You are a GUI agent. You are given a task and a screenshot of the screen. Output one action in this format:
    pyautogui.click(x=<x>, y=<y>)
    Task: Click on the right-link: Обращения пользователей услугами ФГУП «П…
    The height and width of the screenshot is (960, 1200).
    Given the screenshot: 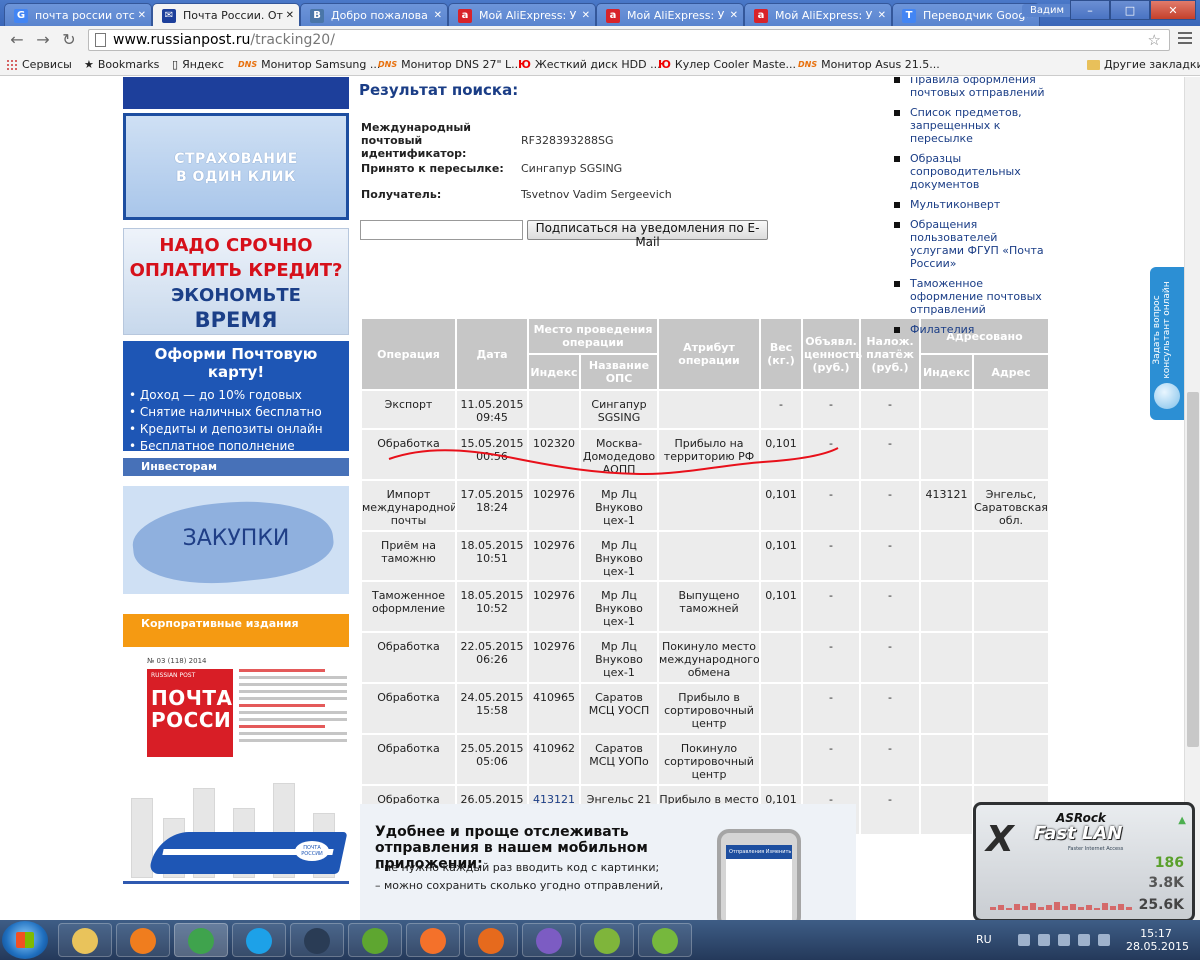 What is the action you would take?
    pyautogui.click(x=974, y=244)
    